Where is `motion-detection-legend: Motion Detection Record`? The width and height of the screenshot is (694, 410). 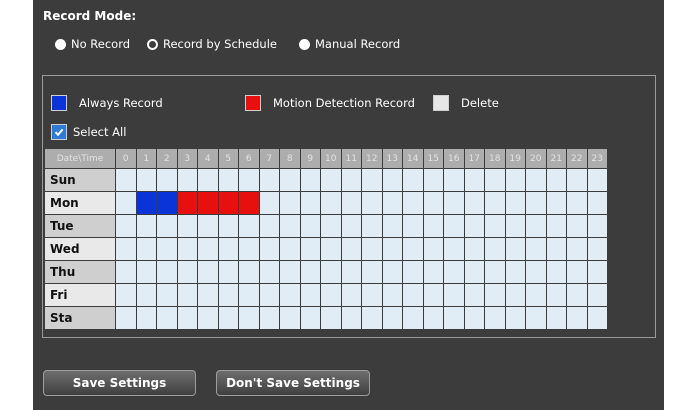 motion-detection-legend: Motion Detection Record is located at coordinates (330, 103).